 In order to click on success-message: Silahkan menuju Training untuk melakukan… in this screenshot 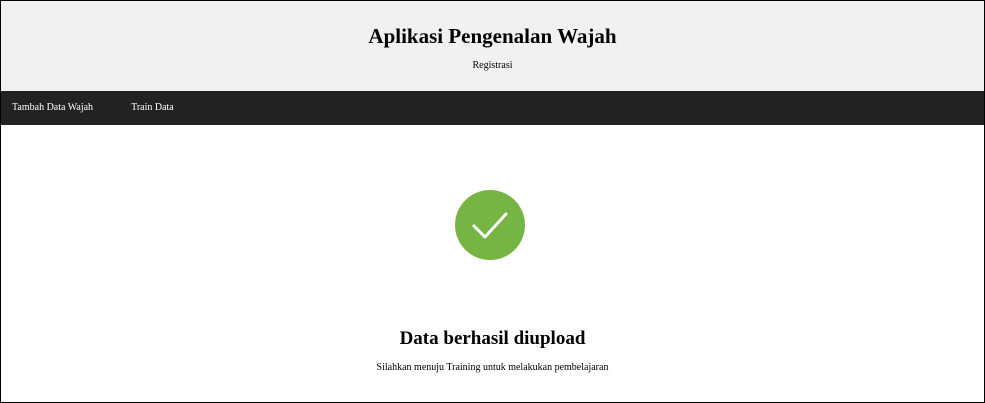, I will do `click(492, 367)`.